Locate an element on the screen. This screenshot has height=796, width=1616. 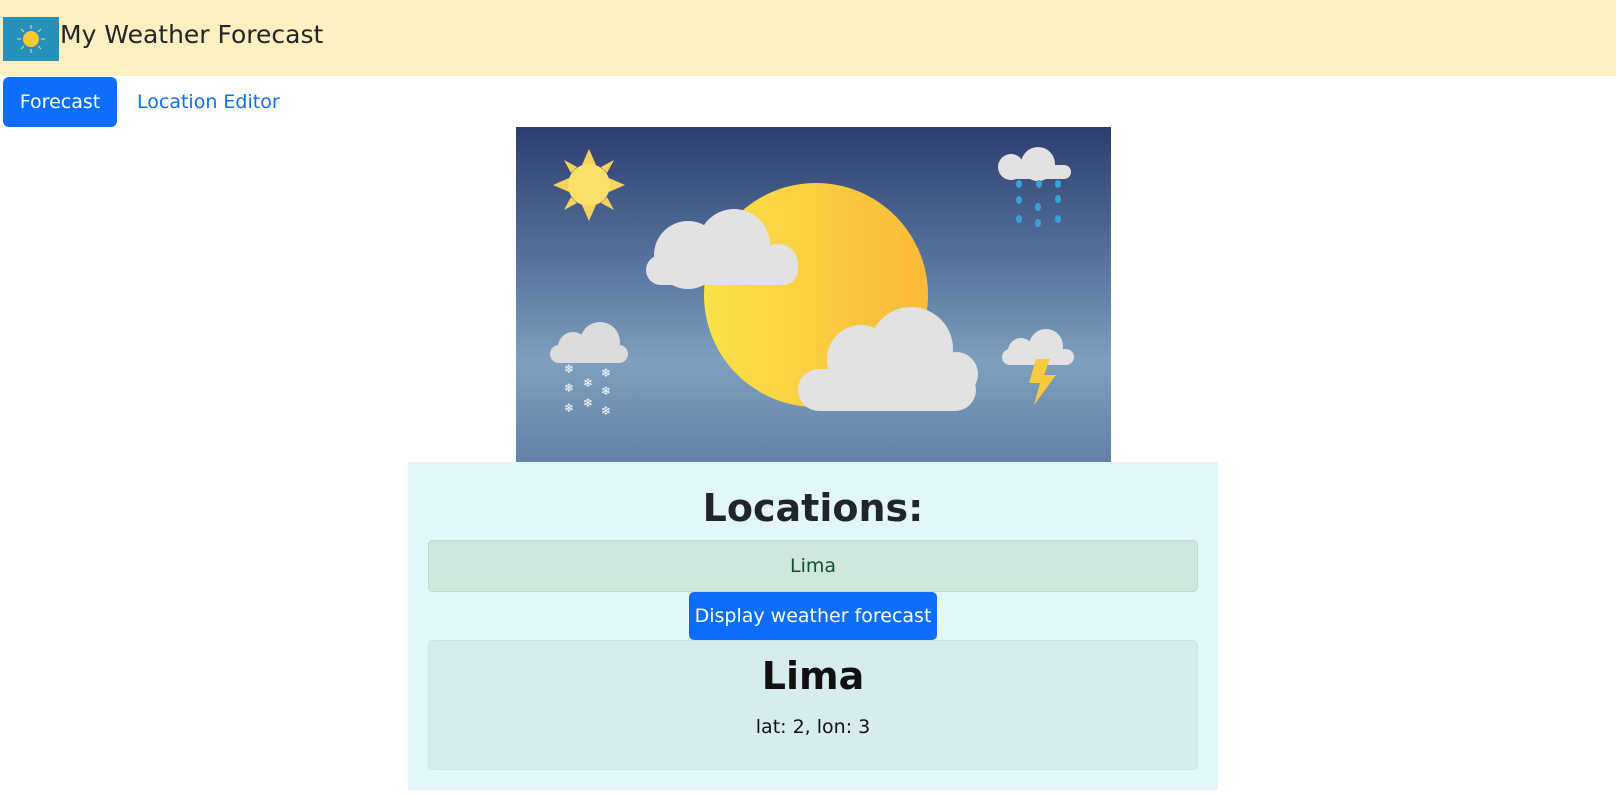
tab-forecast: Forecast is located at coordinates (60, 102).